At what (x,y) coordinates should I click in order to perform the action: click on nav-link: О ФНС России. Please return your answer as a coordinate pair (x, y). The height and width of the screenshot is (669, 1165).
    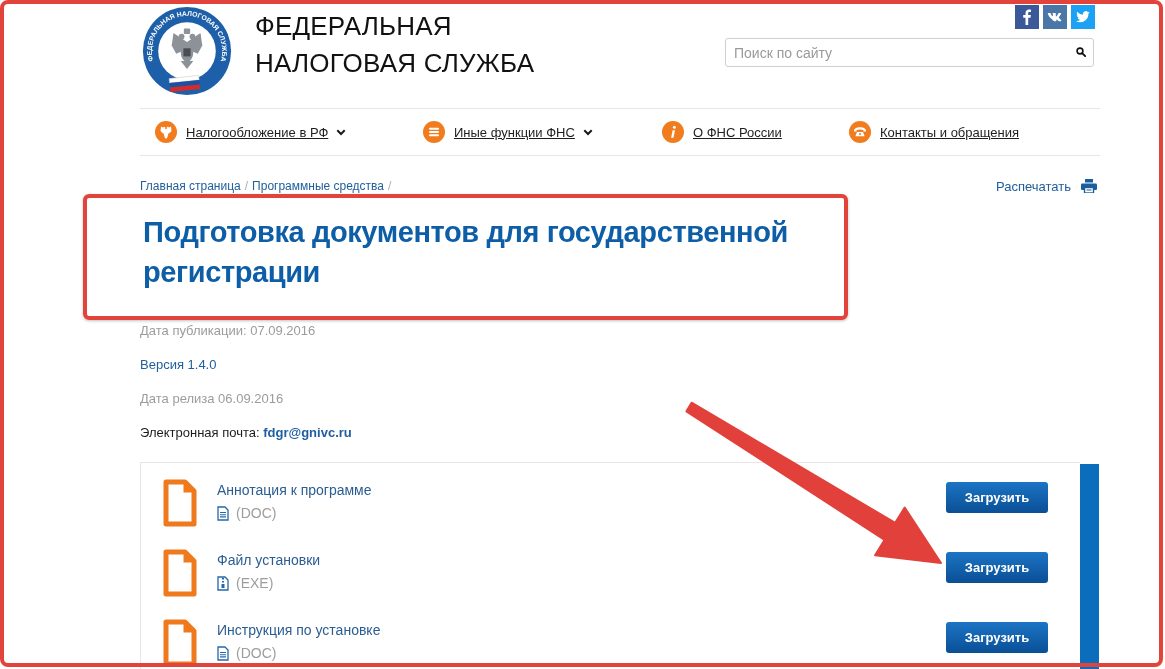
    Looking at the image, I should click on (722, 132).